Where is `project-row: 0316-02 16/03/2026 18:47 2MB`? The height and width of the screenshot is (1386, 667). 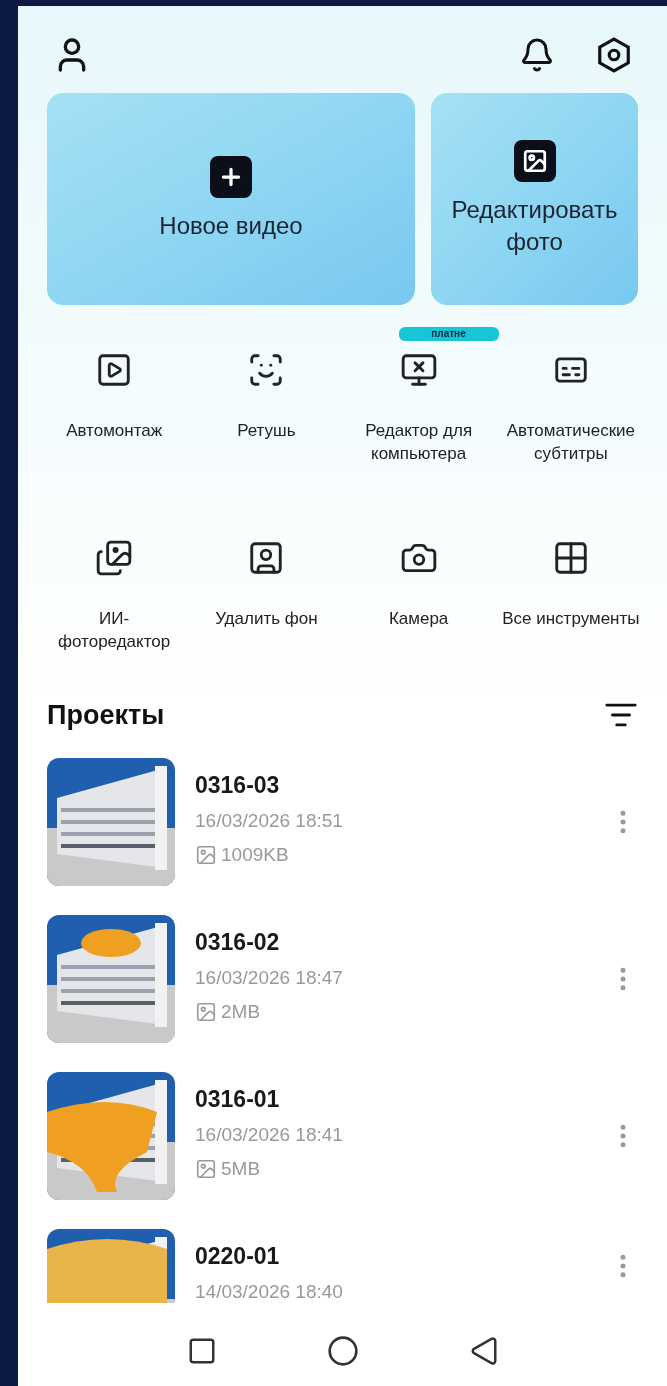 project-row: 0316-02 16/03/2026 18:47 2MB is located at coordinates (342, 978).